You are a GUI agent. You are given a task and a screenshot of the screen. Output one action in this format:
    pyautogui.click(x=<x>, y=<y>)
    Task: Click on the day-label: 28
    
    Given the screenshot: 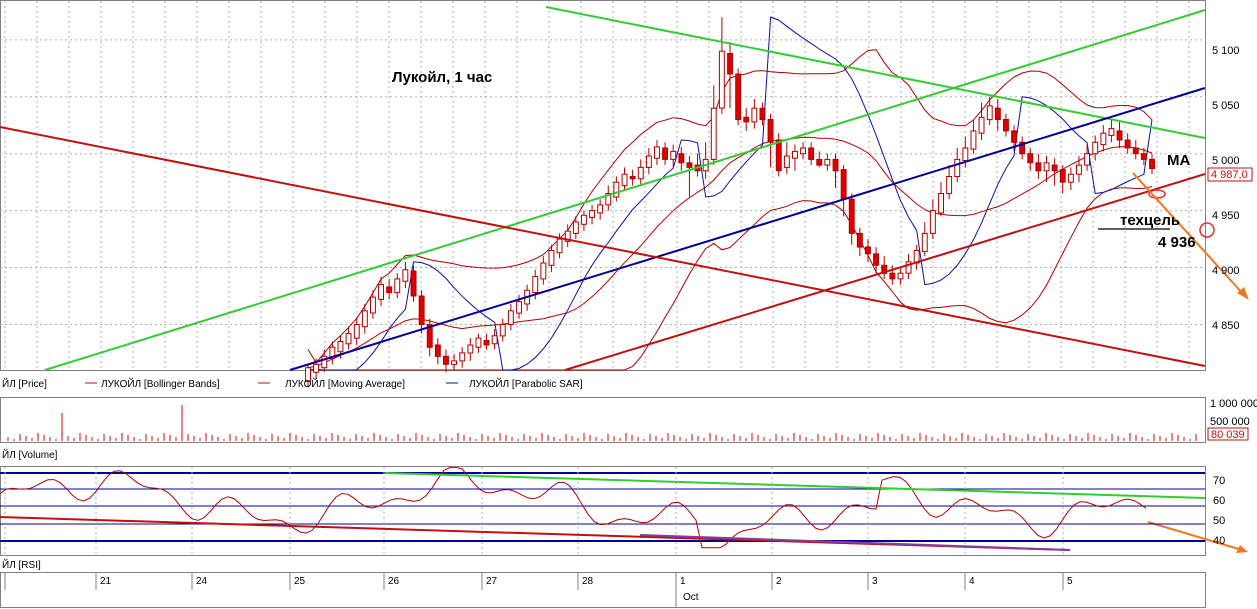 What is the action you would take?
    pyautogui.click(x=588, y=581)
    